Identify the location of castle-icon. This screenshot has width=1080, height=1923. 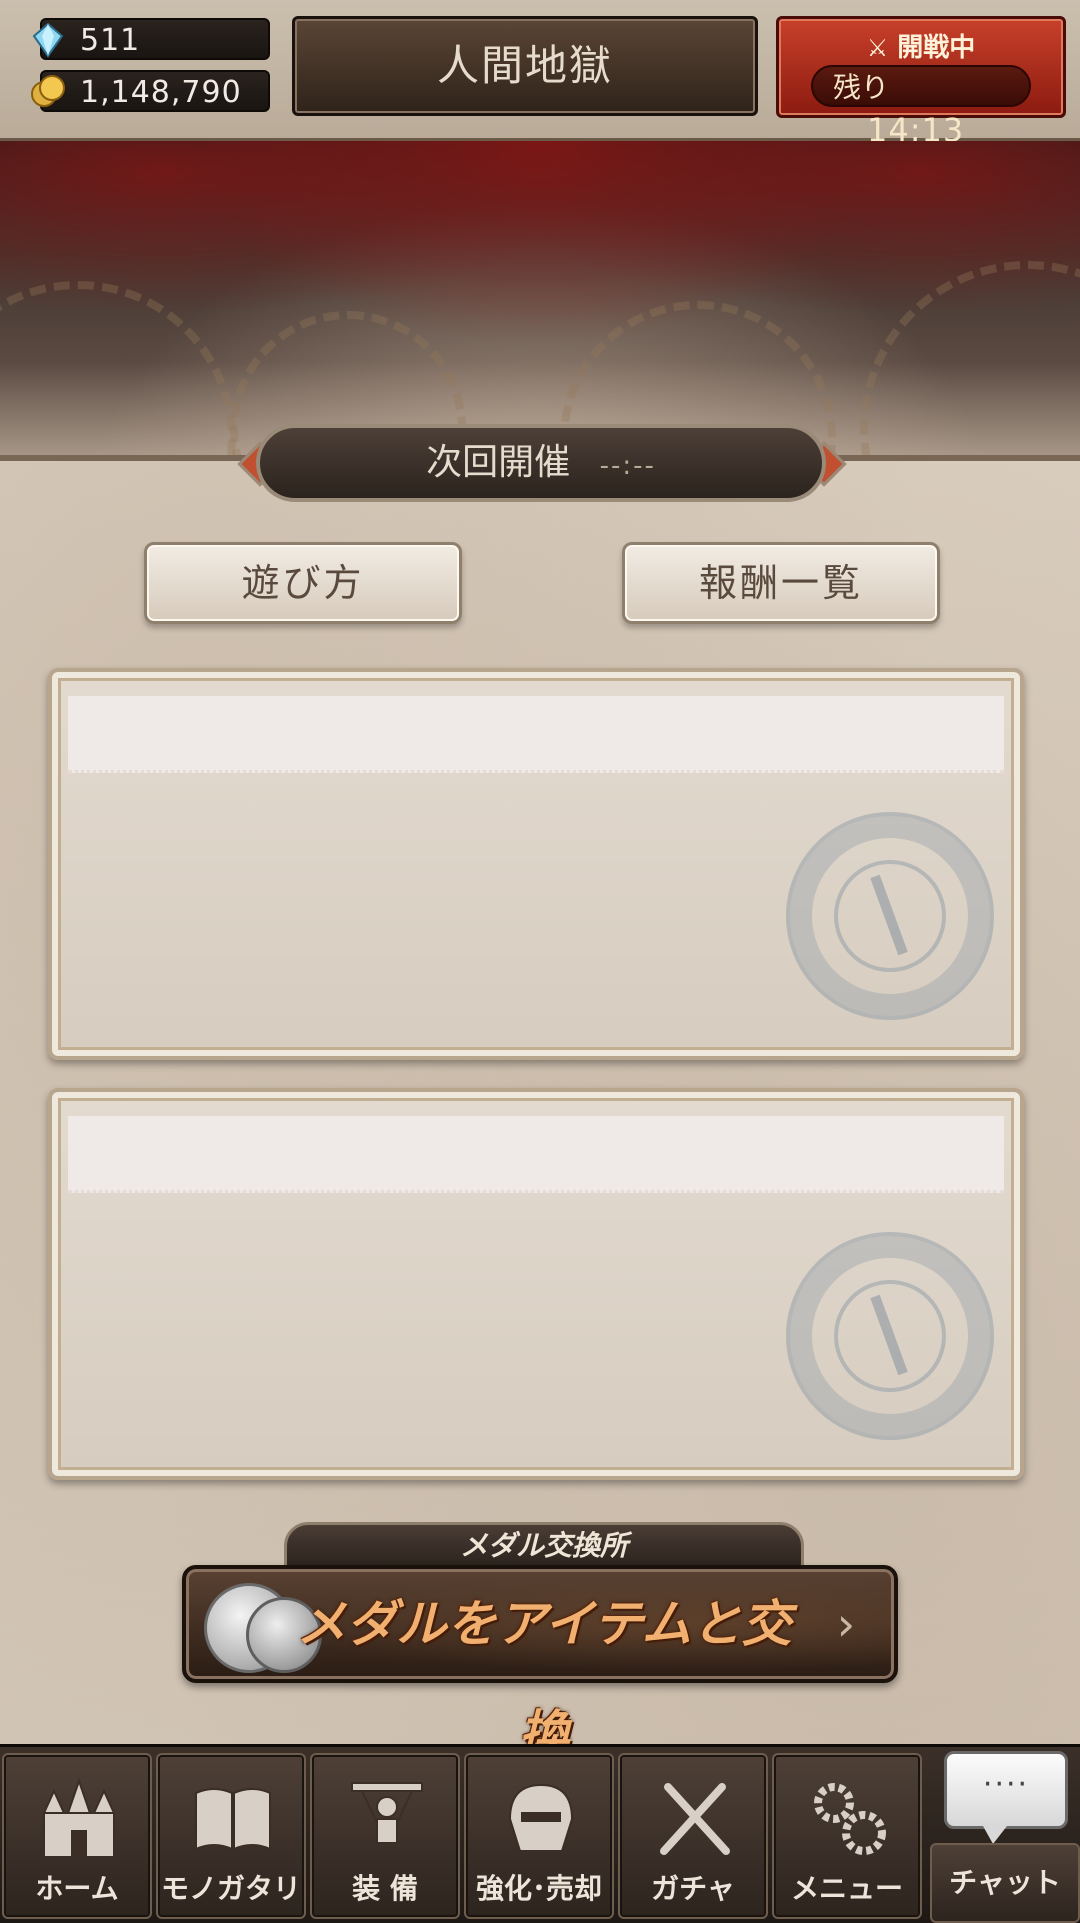
(79, 1817).